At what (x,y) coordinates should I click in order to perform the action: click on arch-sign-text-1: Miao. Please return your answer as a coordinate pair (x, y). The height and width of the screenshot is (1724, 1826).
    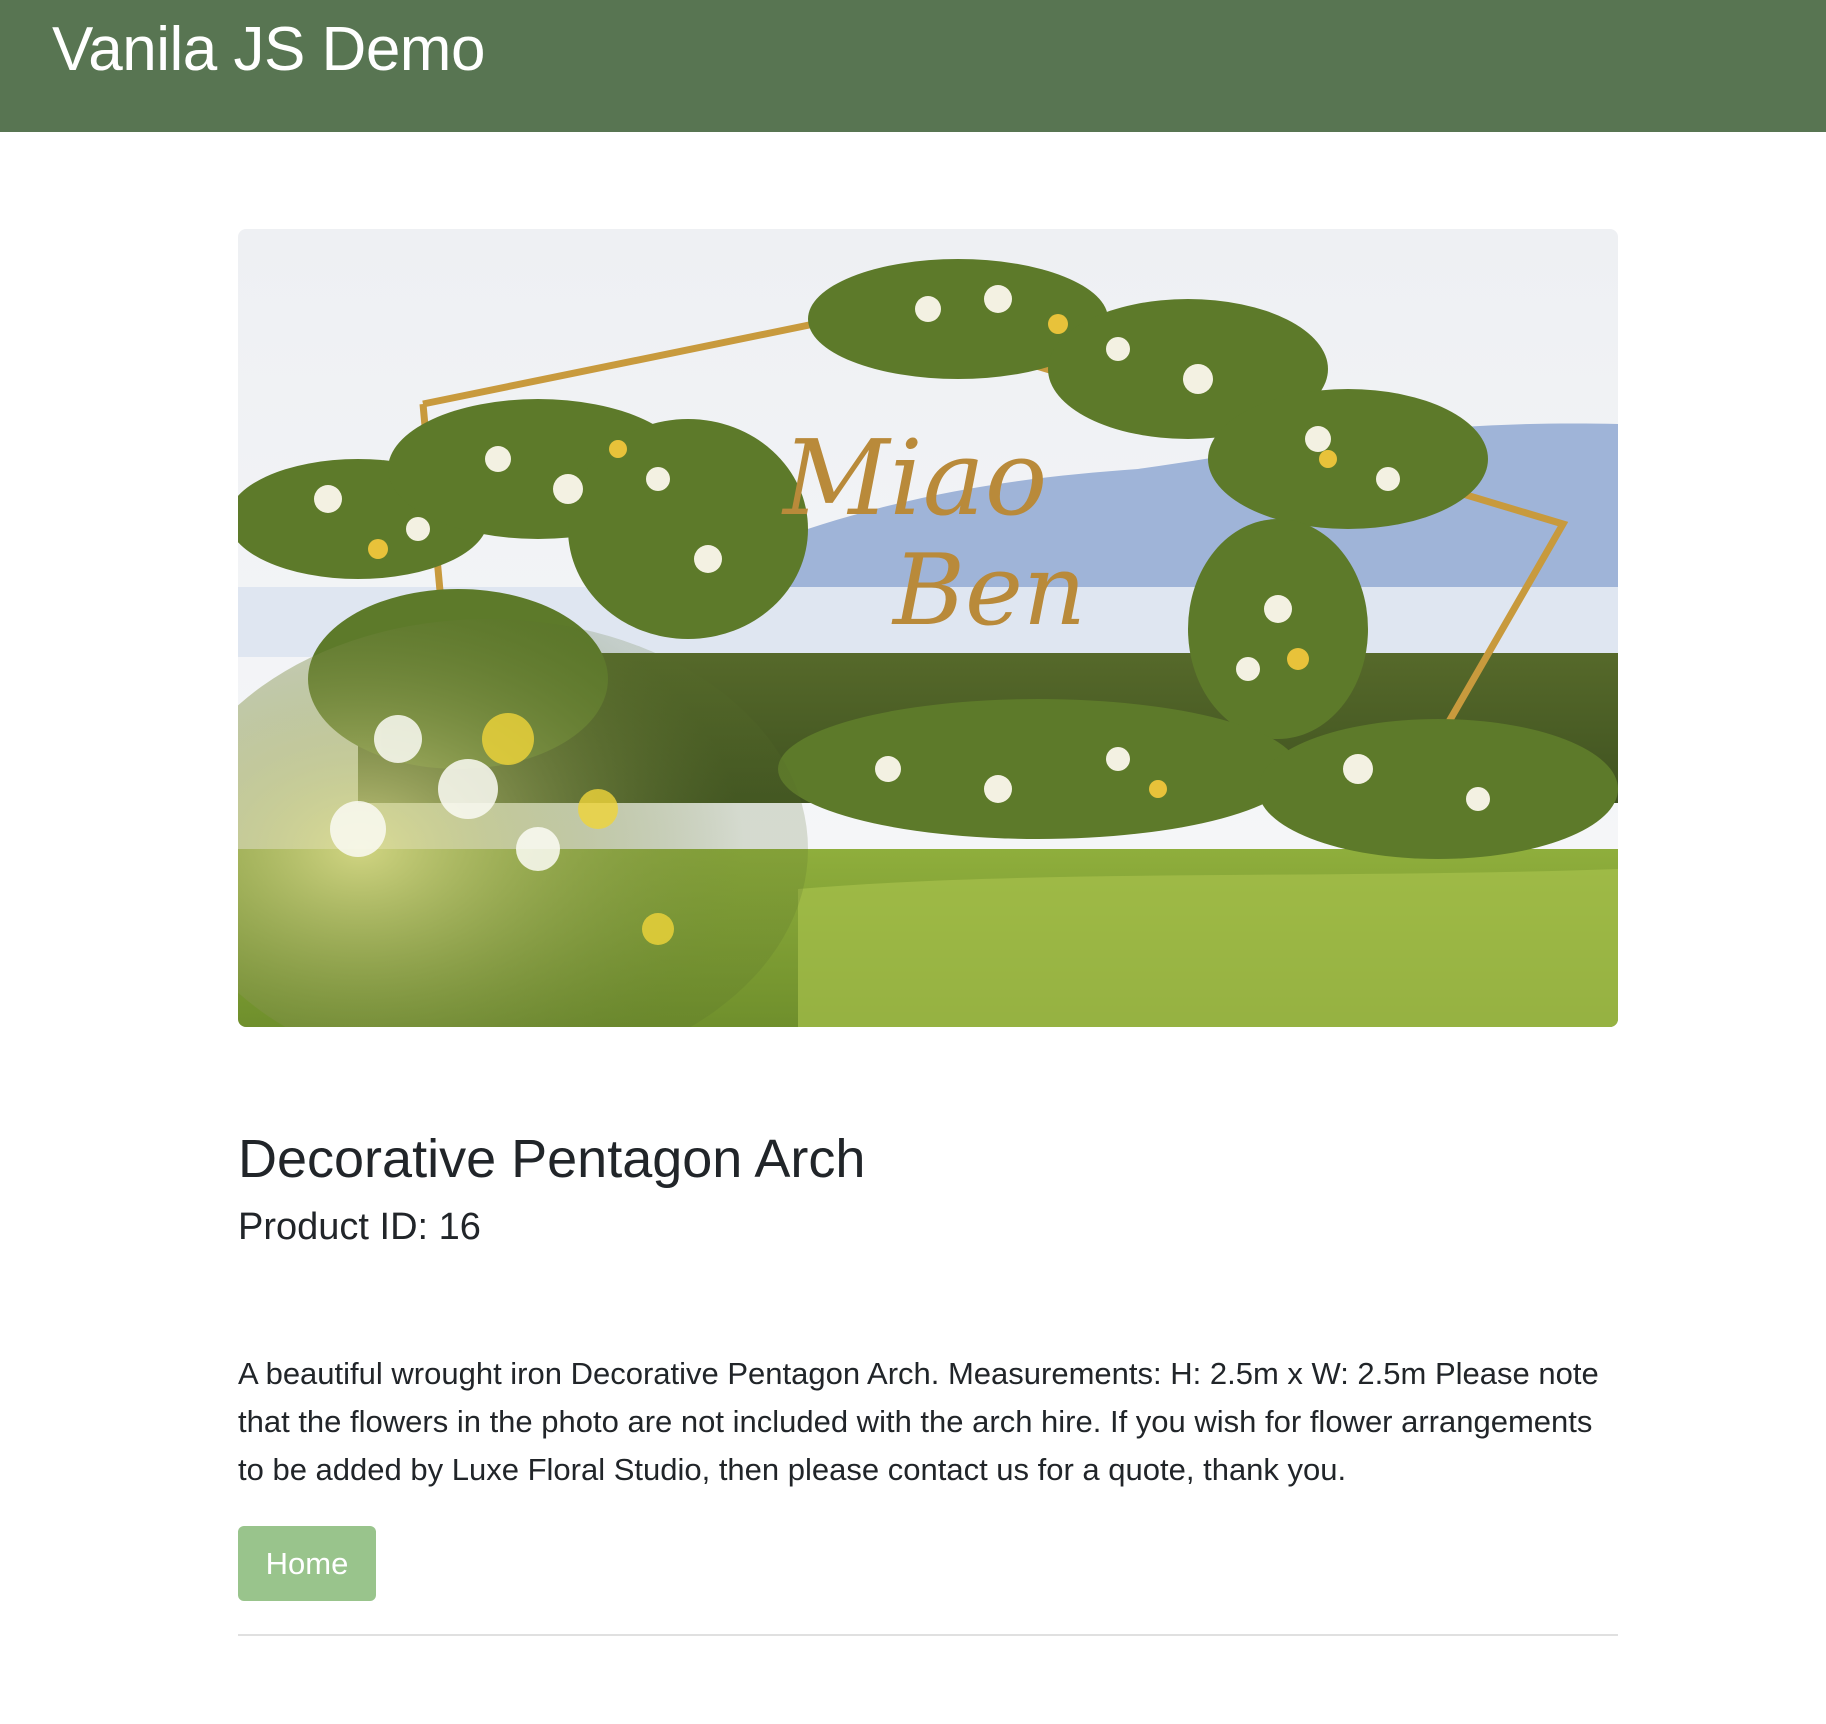
    Looking at the image, I should click on (914, 478).